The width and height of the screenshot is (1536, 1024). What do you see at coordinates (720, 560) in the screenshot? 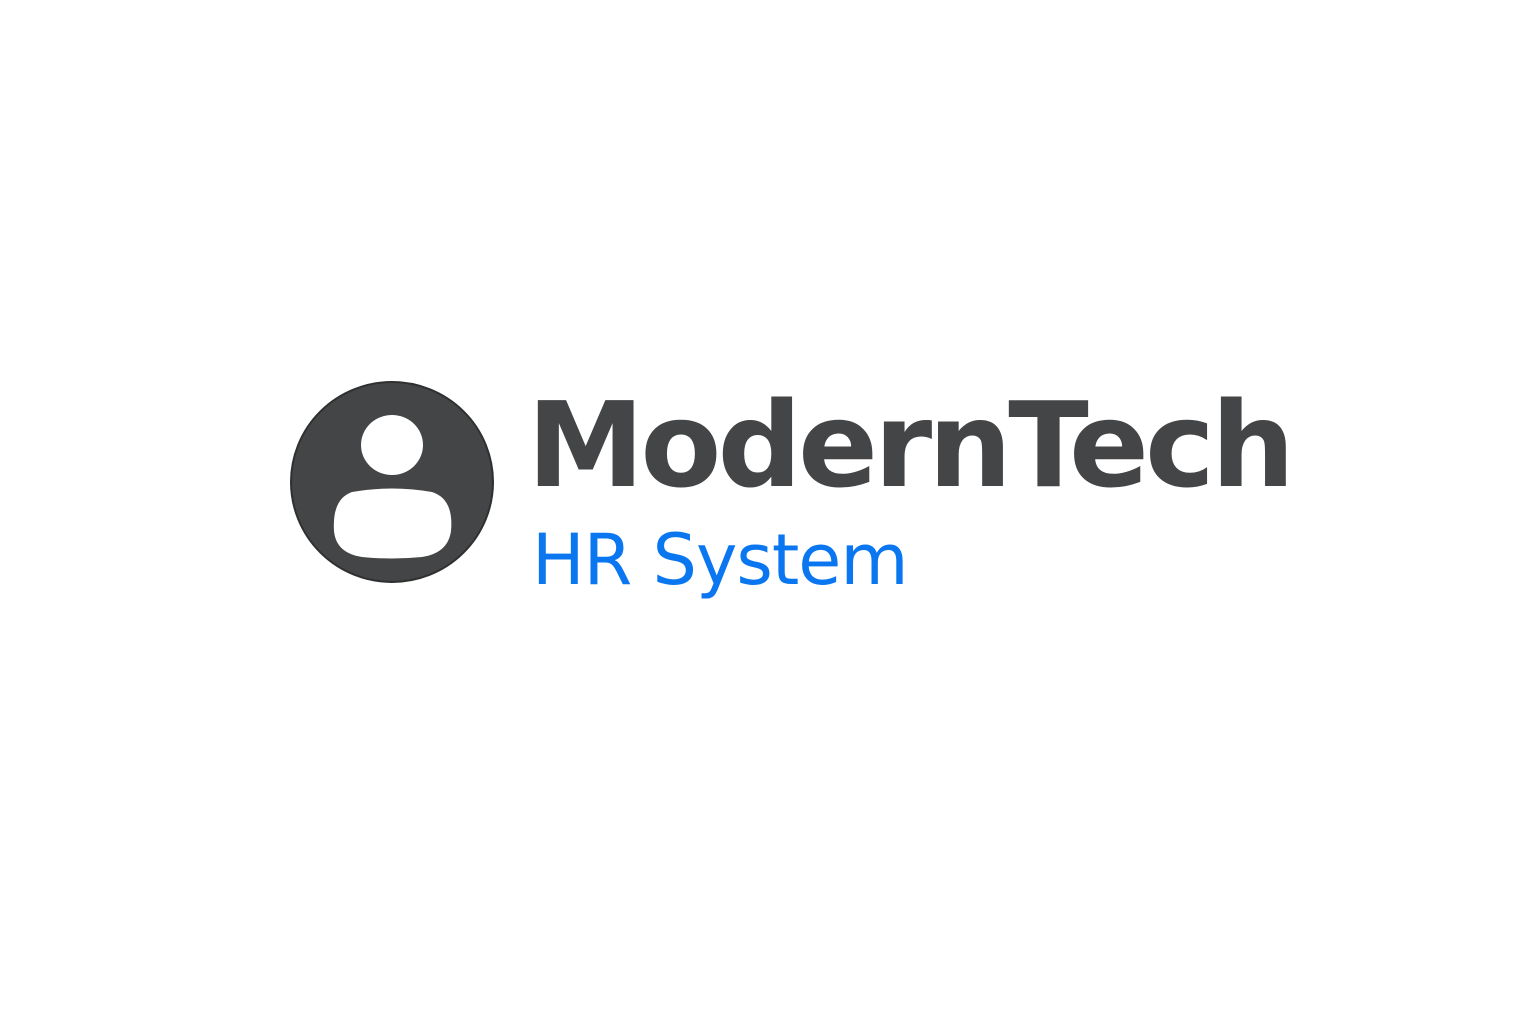
I see `product-name: HR System` at bounding box center [720, 560].